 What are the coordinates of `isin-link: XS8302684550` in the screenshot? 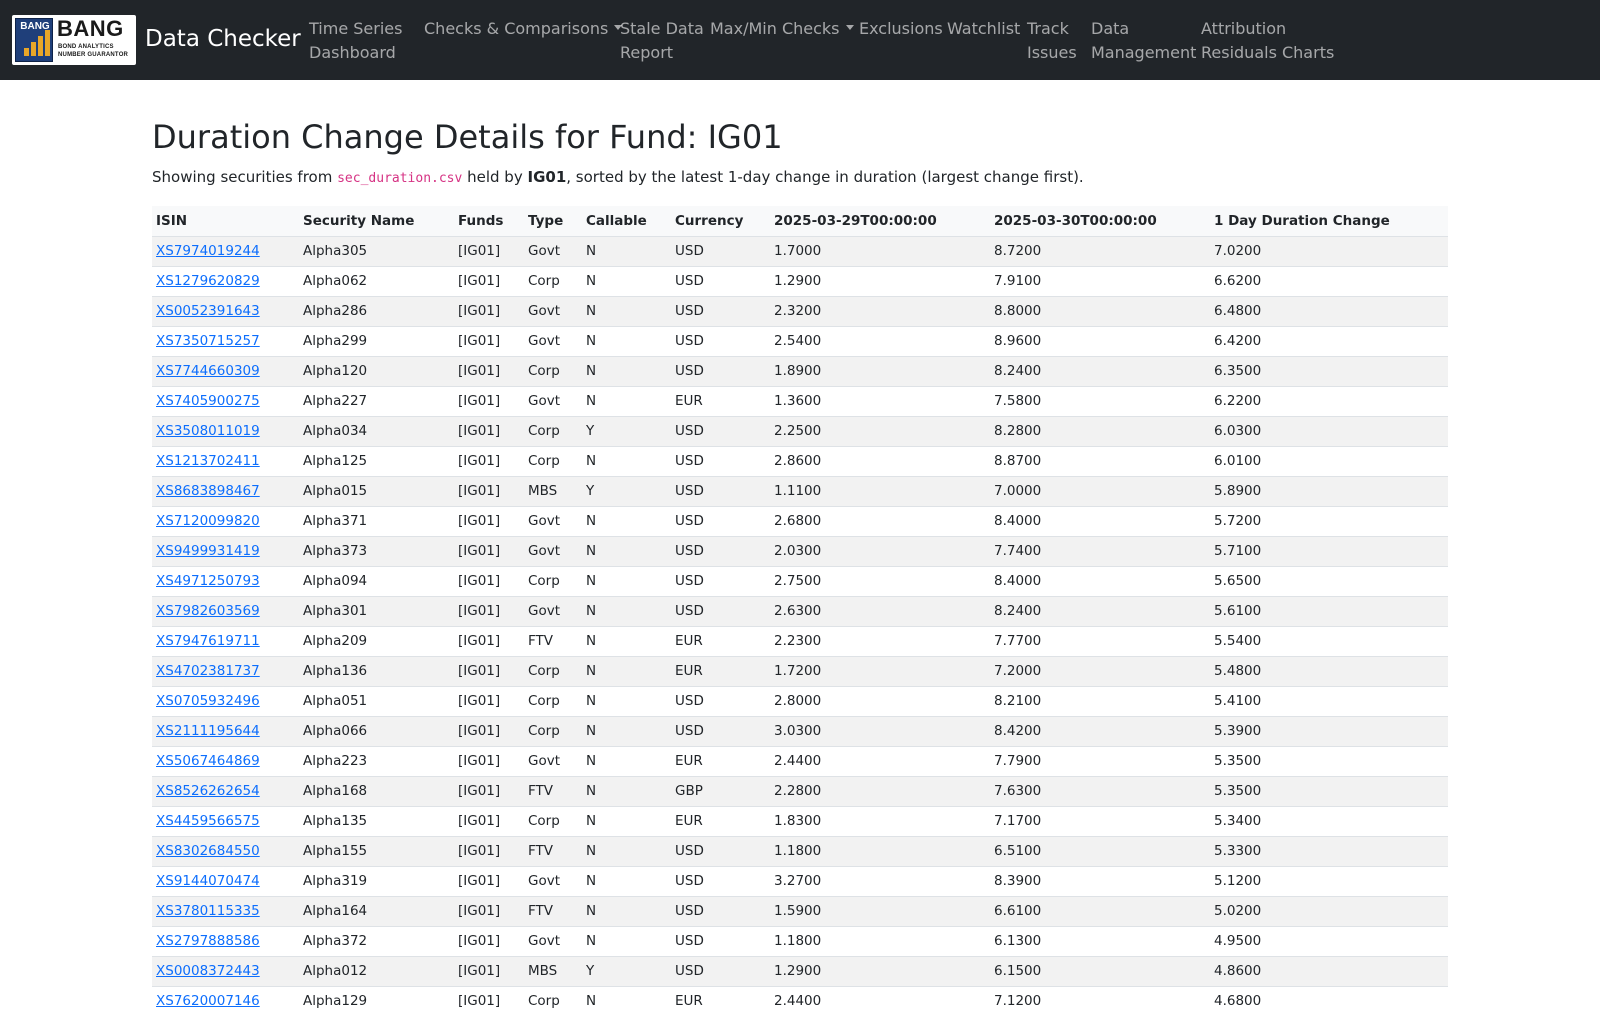 It's located at (208, 851).